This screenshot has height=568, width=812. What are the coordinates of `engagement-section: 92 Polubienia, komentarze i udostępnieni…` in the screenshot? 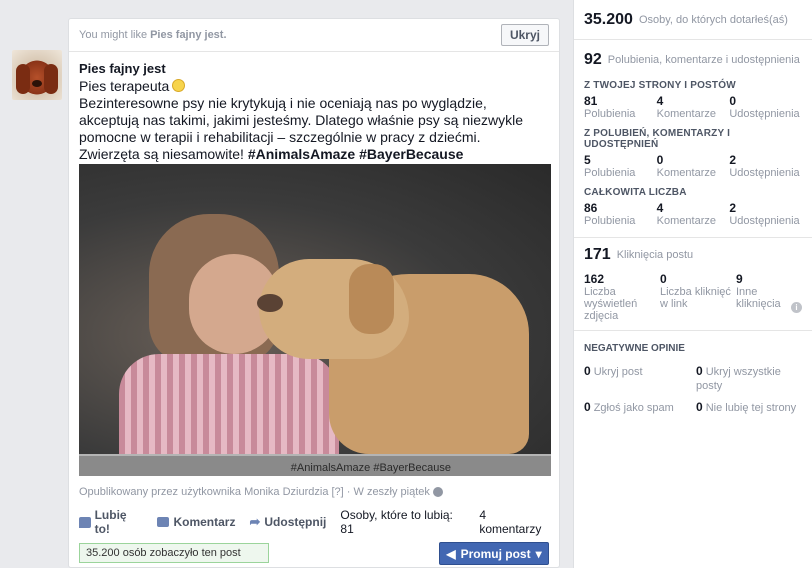 It's located at (693, 139).